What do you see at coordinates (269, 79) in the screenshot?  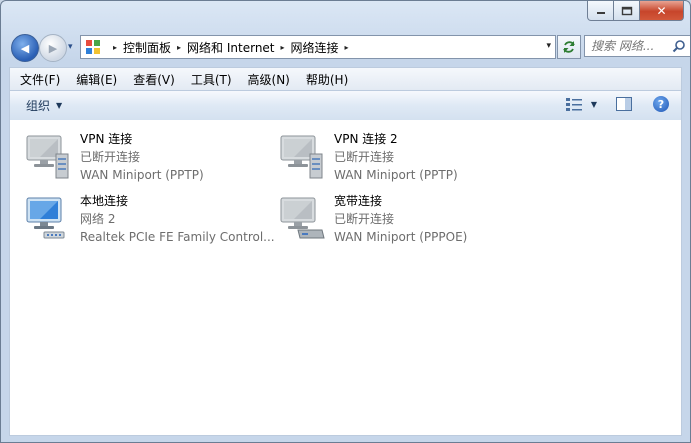 I see `menu-advanced: 高级(N)` at bounding box center [269, 79].